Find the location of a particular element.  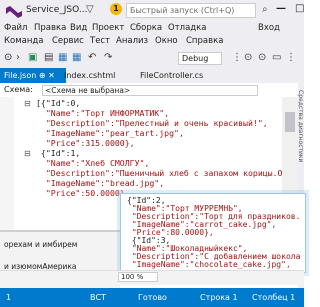

status-row: Строка 1 is located at coordinates (219, 297).